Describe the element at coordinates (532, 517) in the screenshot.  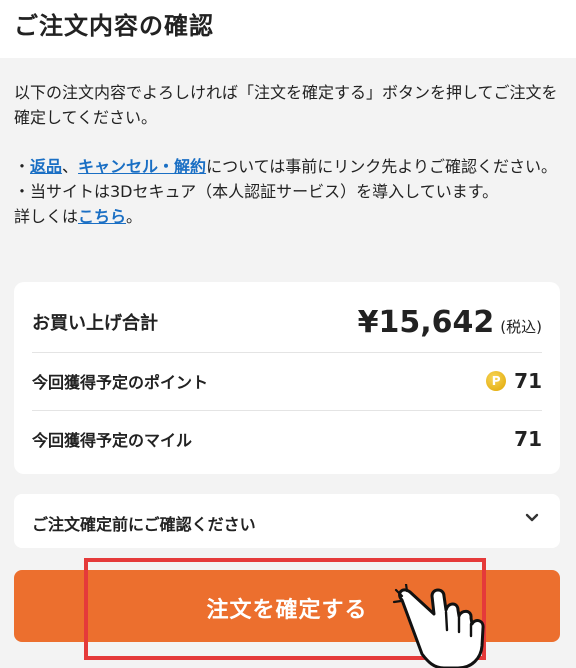
I see `chevron-down-icon` at that location.